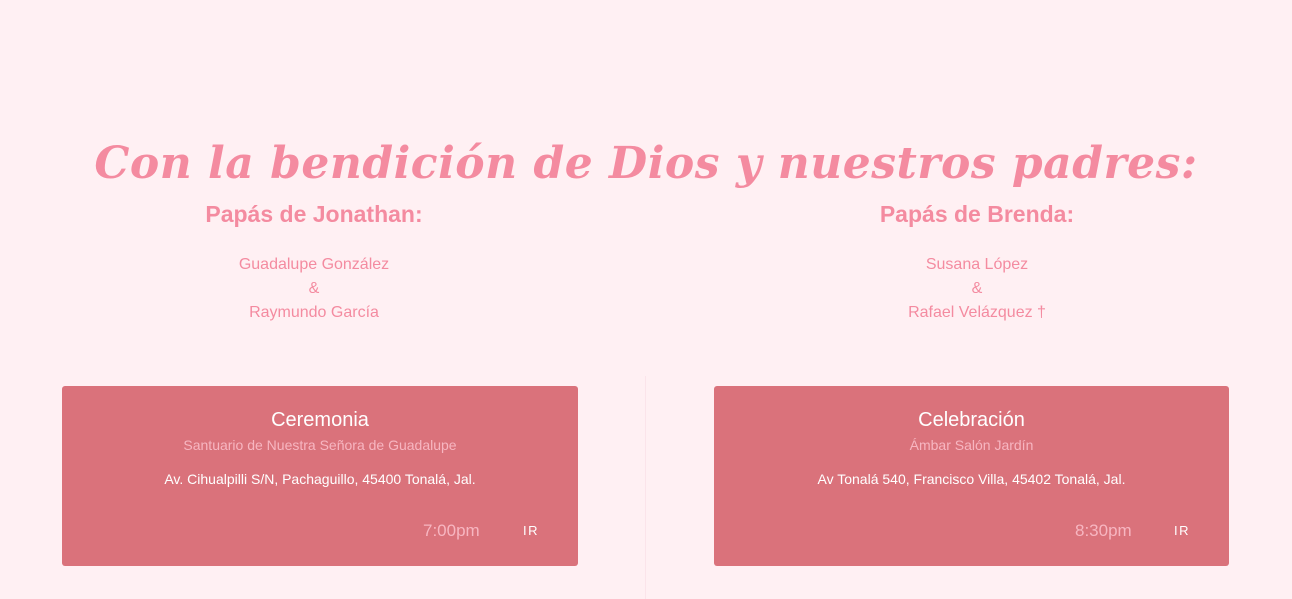  What do you see at coordinates (971, 420) in the screenshot?
I see `celebration-title: Celebración` at bounding box center [971, 420].